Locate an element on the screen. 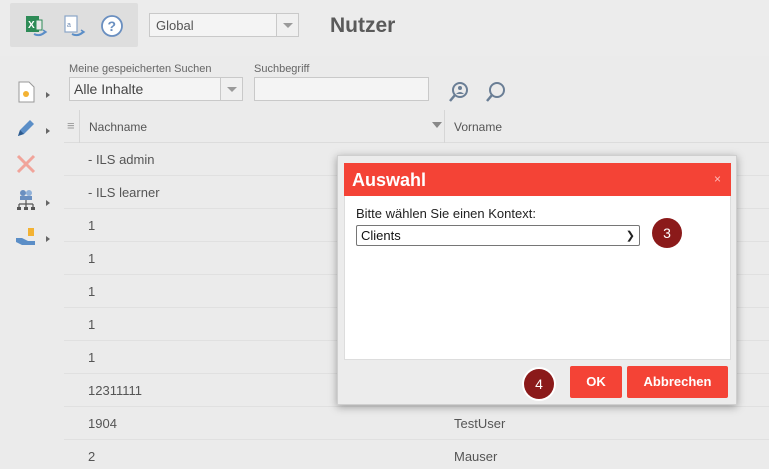  cell-nachname: - ILS learner is located at coordinates (124, 192).